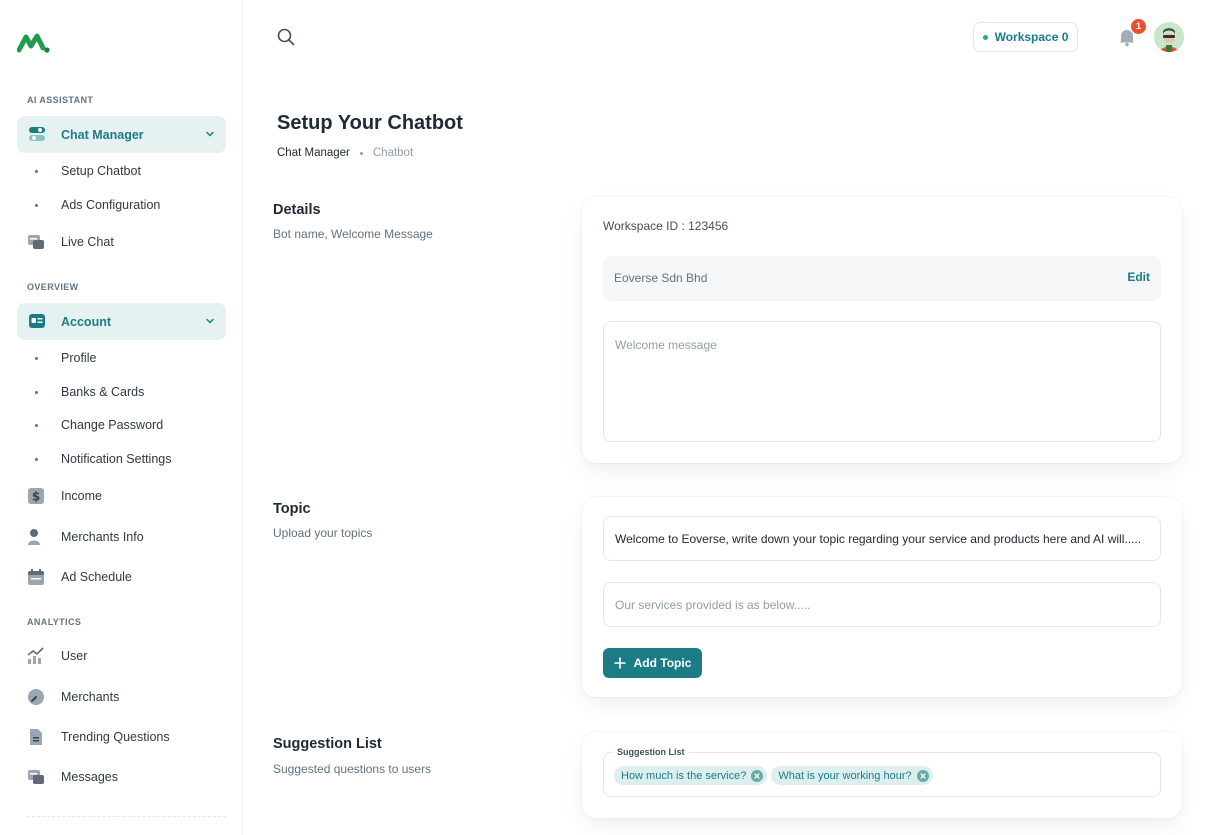 This screenshot has height=835, width=1212. I want to click on calendar-icon, so click(36, 577).